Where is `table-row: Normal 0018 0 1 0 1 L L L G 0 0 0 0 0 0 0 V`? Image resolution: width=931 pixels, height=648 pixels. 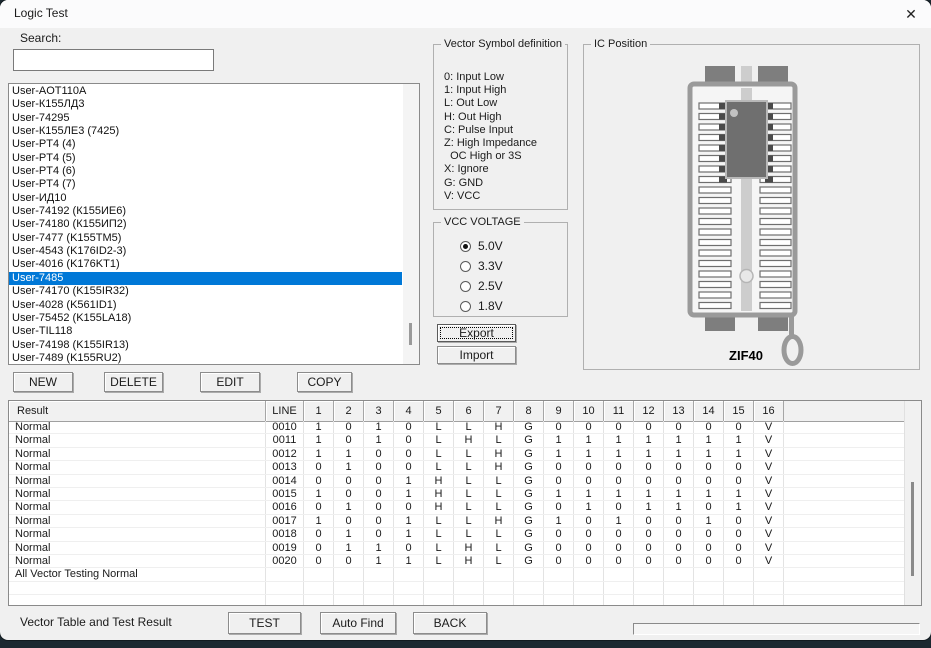
table-row: Normal 0018 0 1 0 1 L L L G 0 0 0 0 0 0 0 V is located at coordinates (457, 535).